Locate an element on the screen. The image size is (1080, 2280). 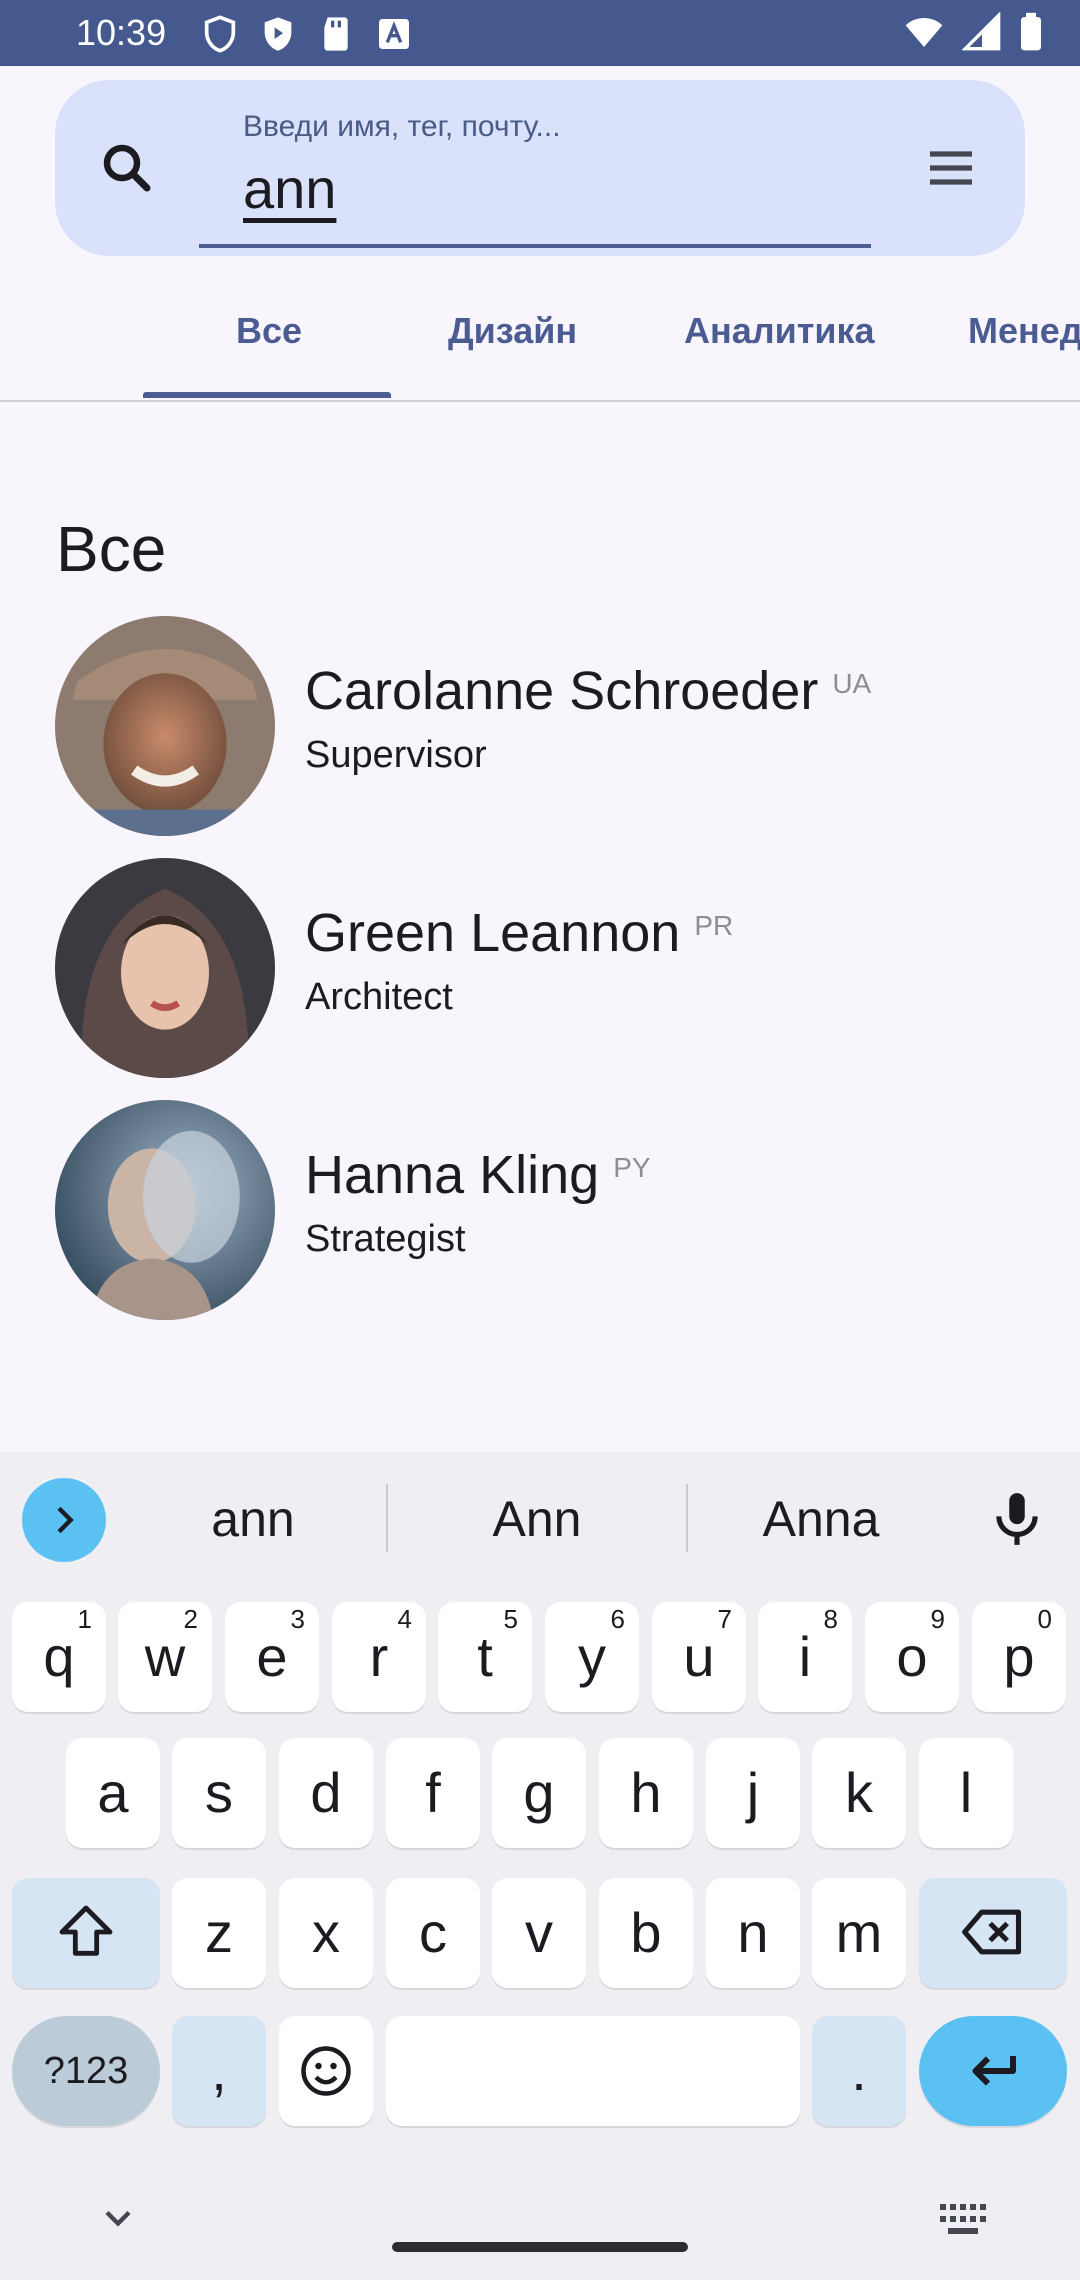
suggestion-divider is located at coordinates (387, 1518).